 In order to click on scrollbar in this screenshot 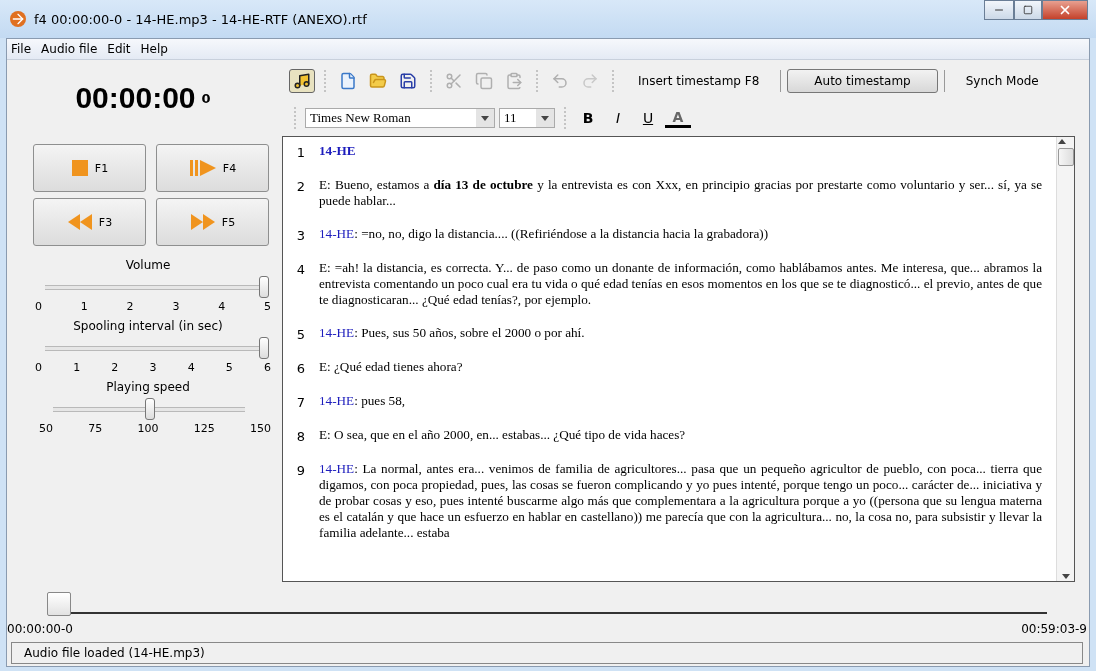, I will do `click(1065, 359)`.